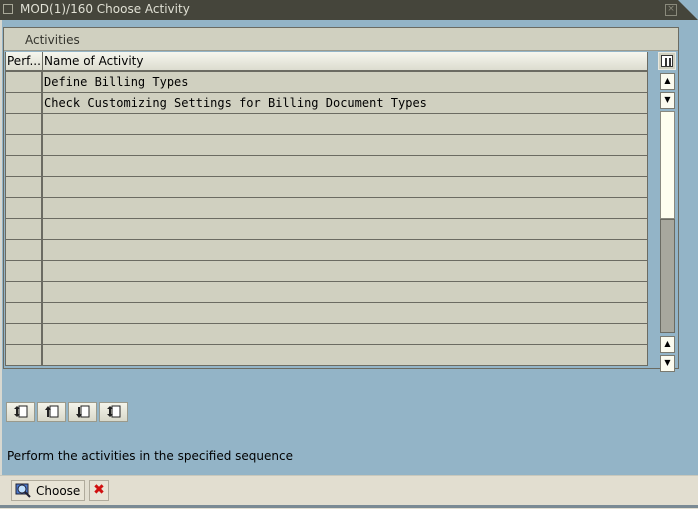 The image size is (698, 509). I want to click on previous-page-button, so click(51, 412).